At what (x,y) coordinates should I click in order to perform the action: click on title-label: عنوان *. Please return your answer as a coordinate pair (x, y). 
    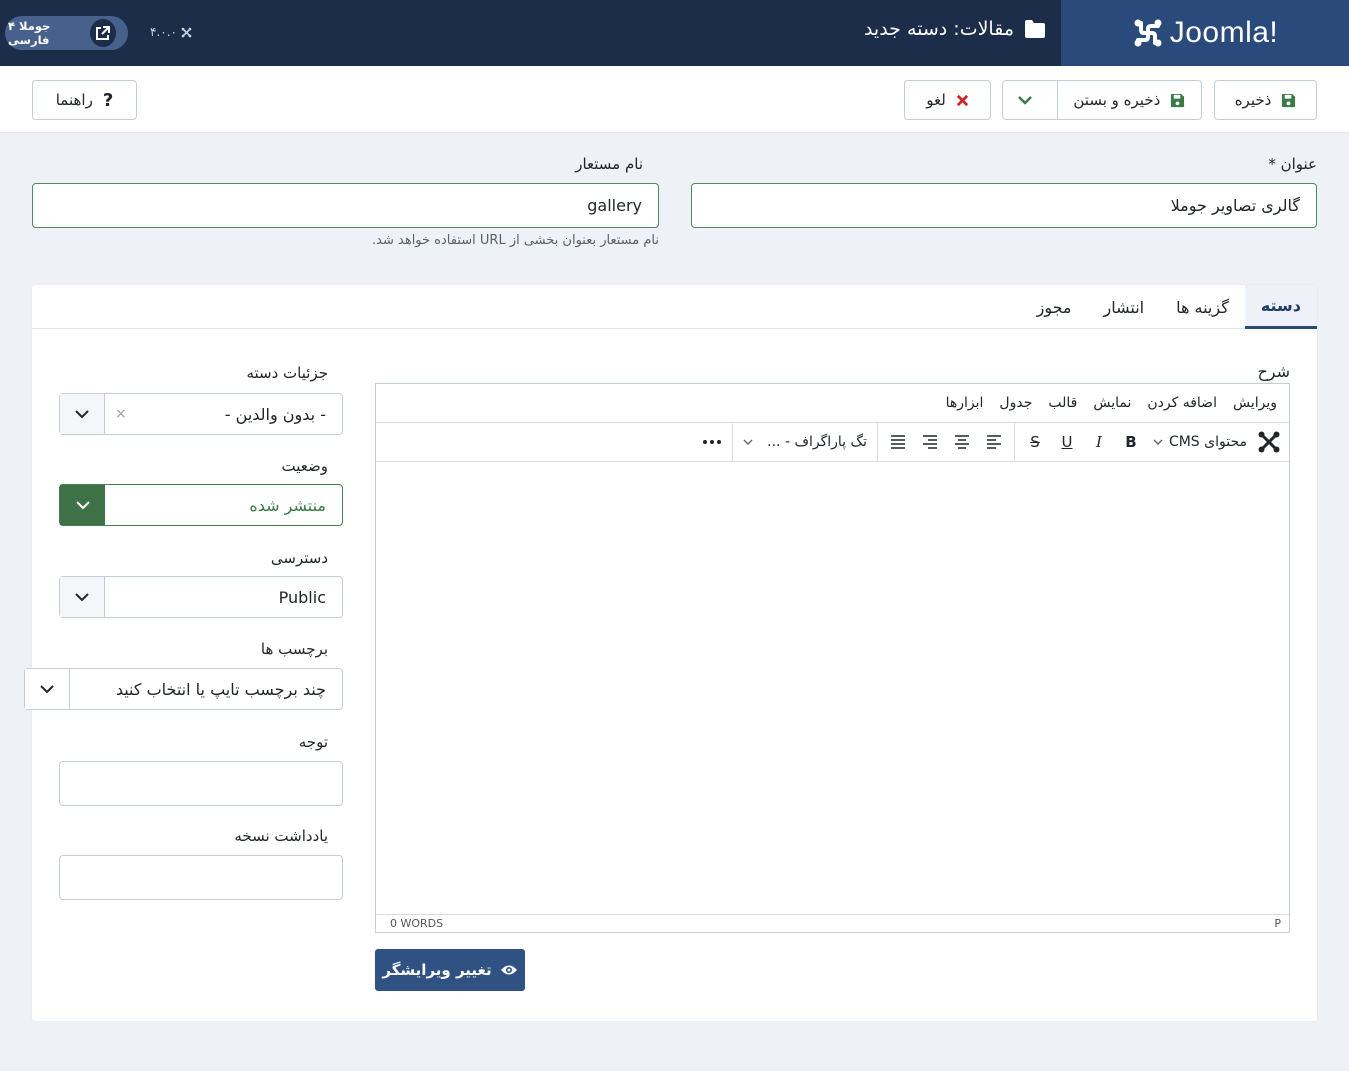
    Looking at the image, I should click on (1292, 164).